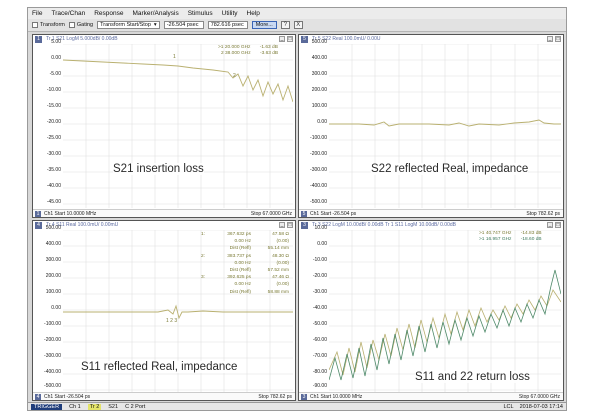  What do you see at coordinates (37, 13) in the screenshot?
I see `menu-file: File` at bounding box center [37, 13].